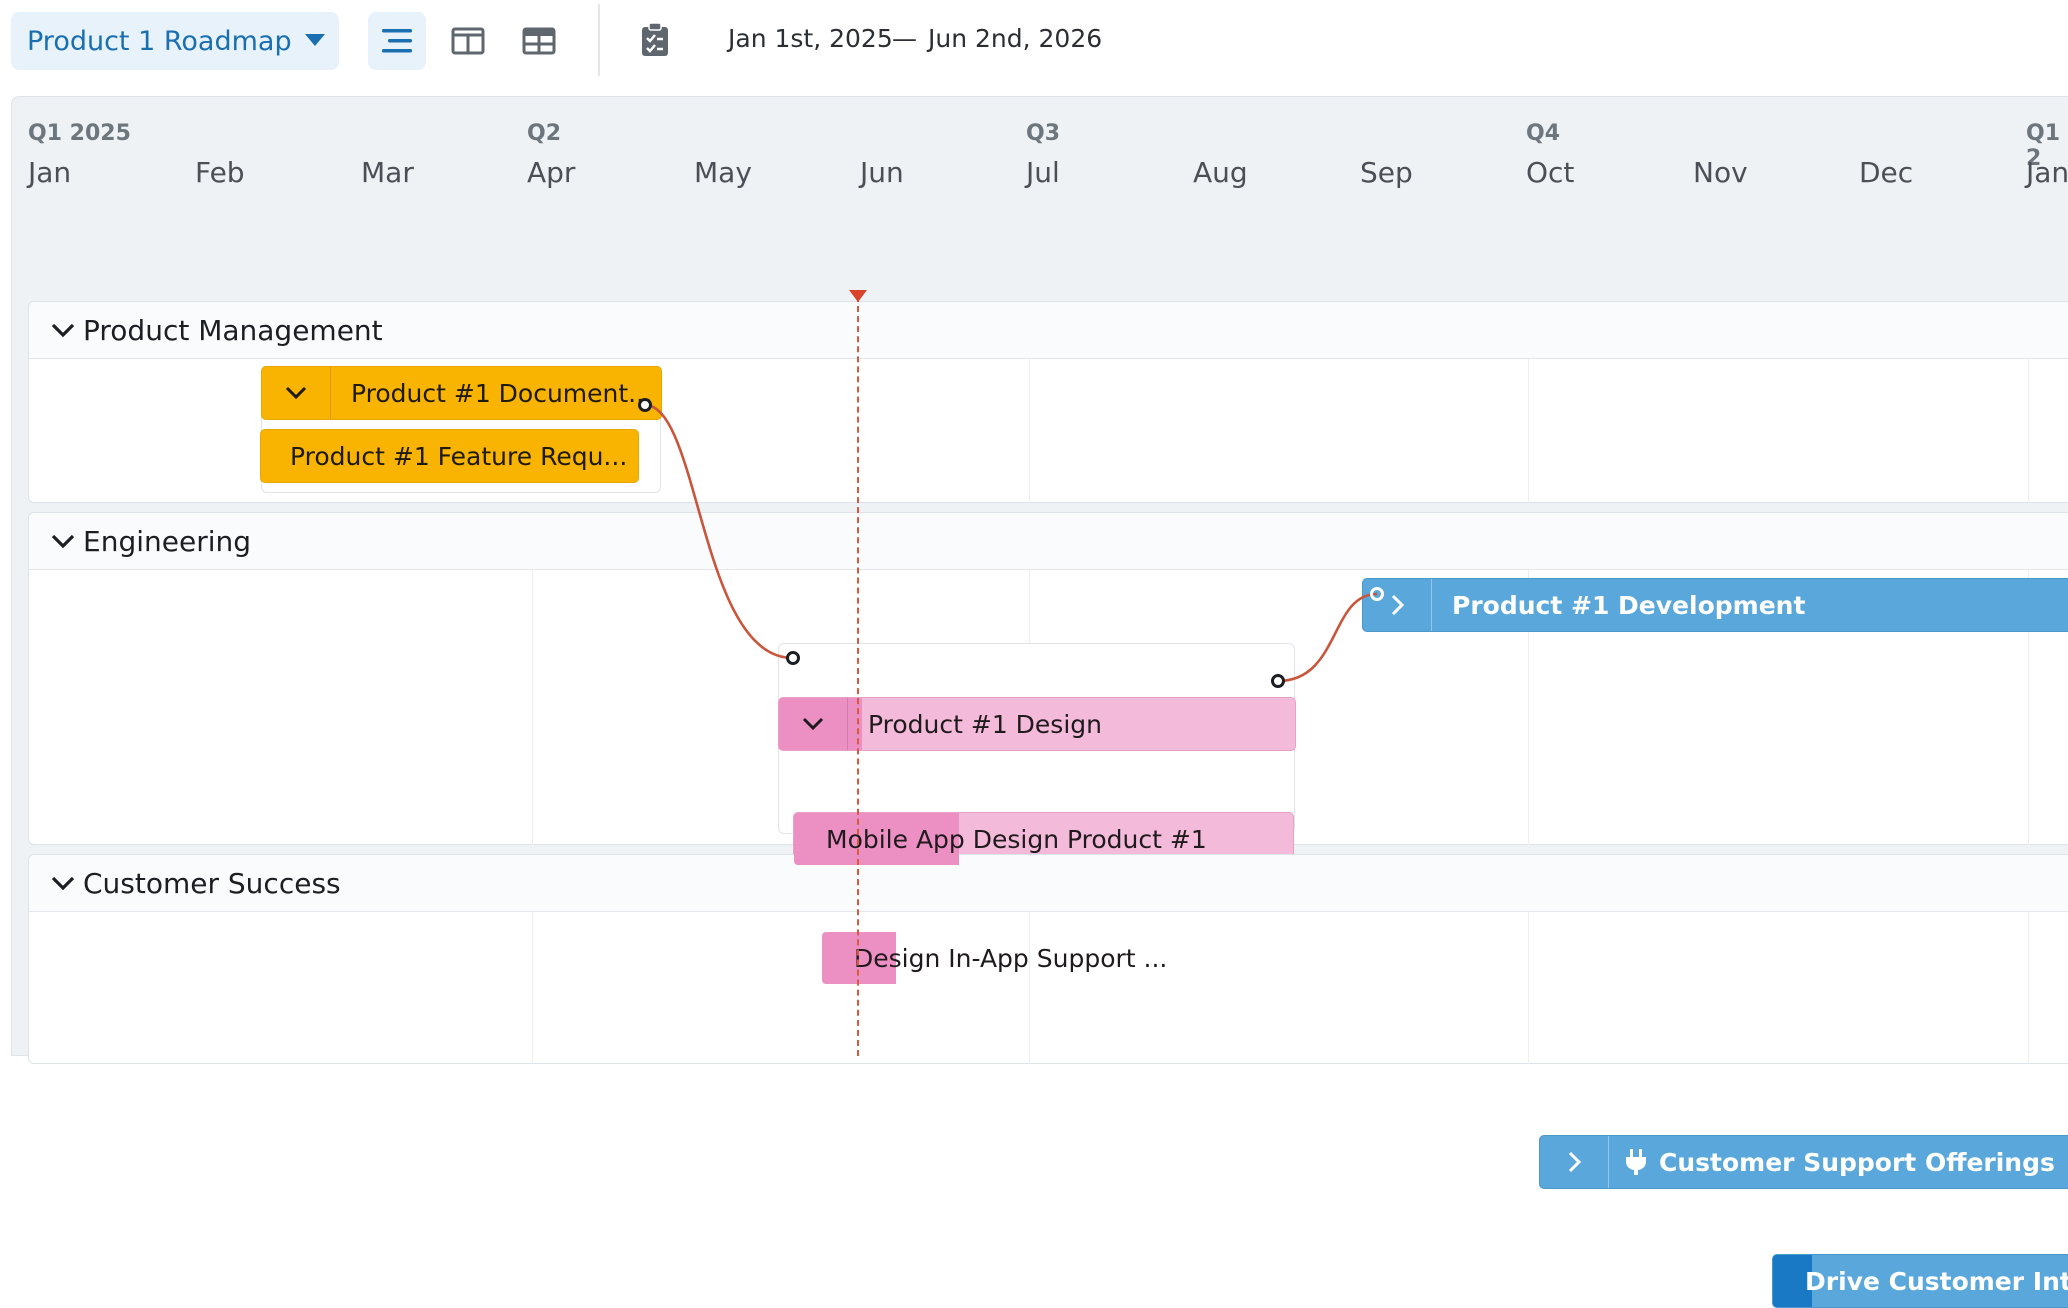 This screenshot has height=1308, width=2068. What do you see at coordinates (1936, 1281) in the screenshot?
I see `roadmap-item-label: Drive Customer Intere` at bounding box center [1936, 1281].